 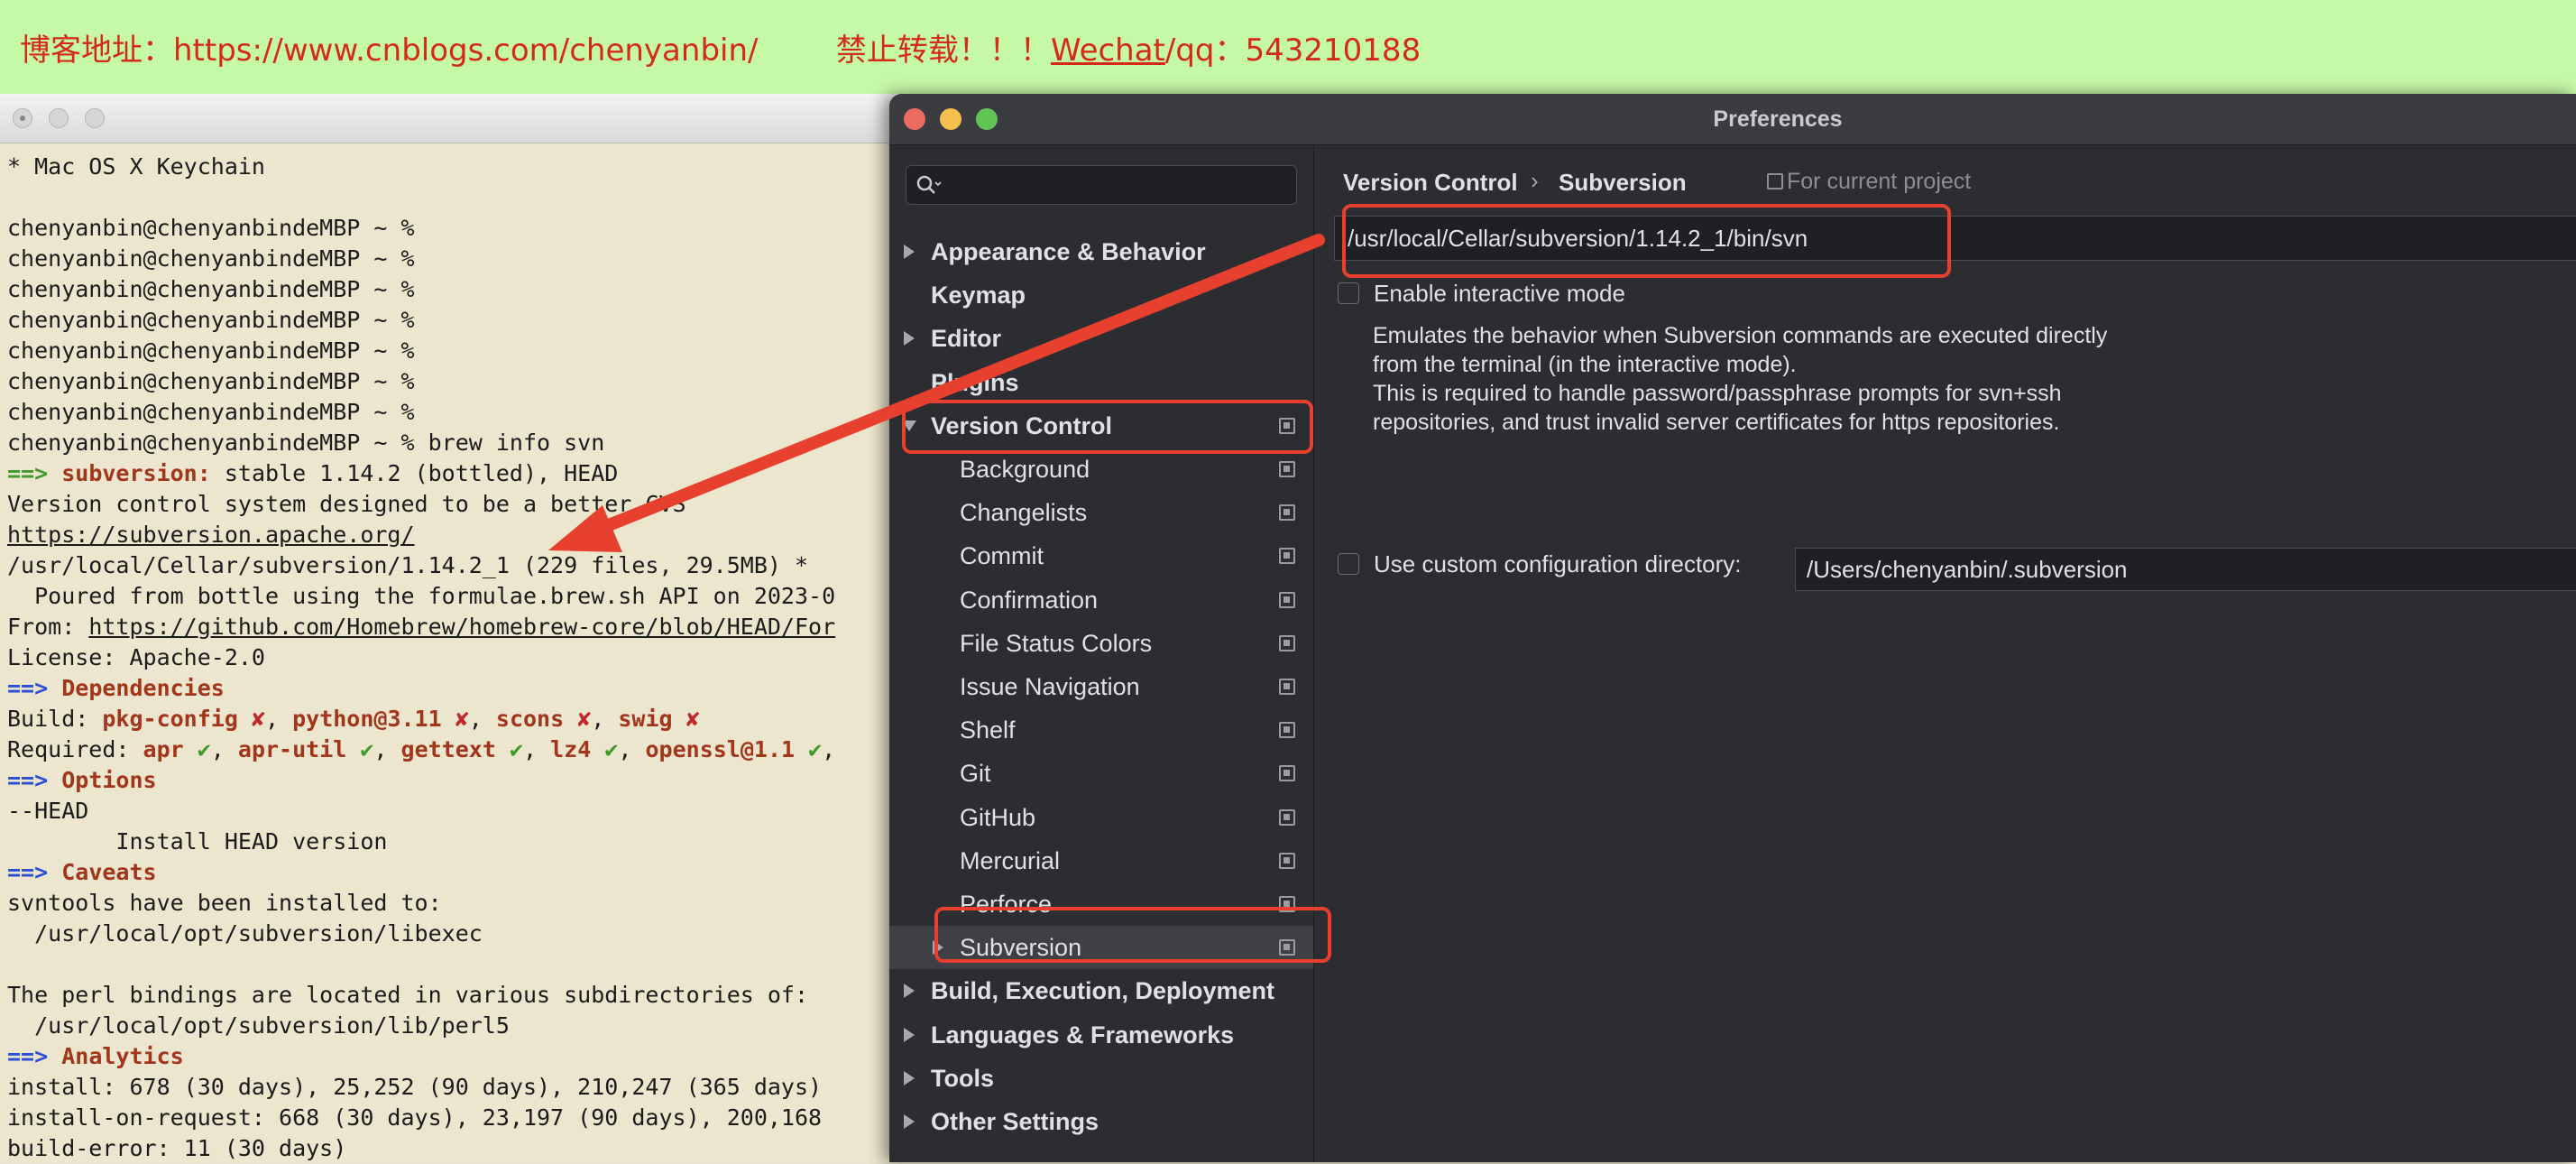 What do you see at coordinates (1022, 425) in the screenshot?
I see `sidebar-item-label: Version Control` at bounding box center [1022, 425].